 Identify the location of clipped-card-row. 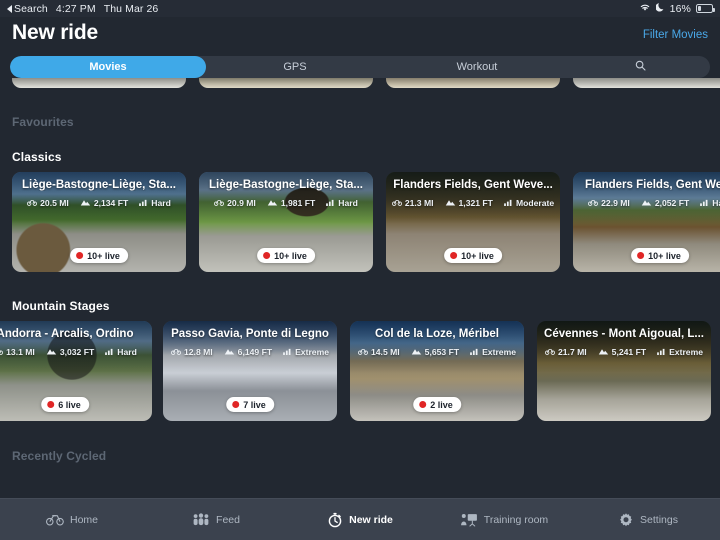
(360, 84).